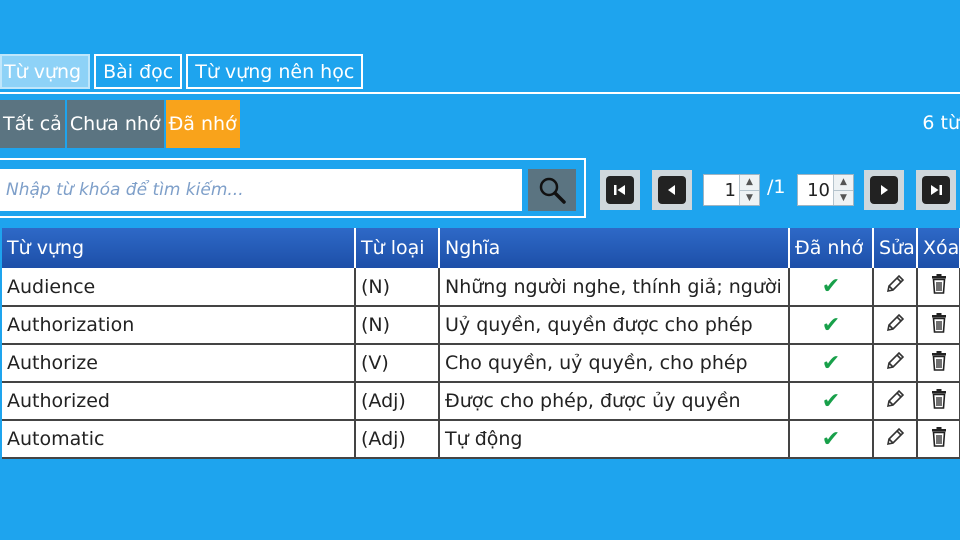 This screenshot has width=960, height=540. Describe the element at coordinates (45, 71) in the screenshot. I see `tab-vocabulary: Từ vựng` at that location.